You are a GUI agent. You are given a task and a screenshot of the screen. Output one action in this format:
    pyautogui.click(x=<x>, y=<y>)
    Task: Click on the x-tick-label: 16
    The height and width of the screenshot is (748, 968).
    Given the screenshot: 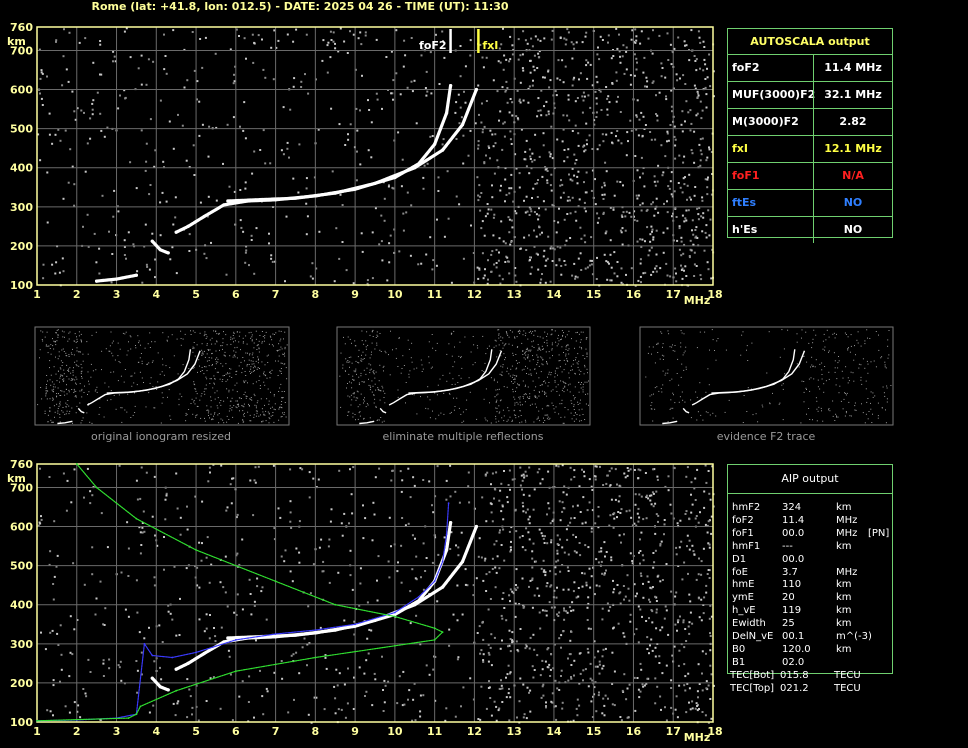 What is the action you would take?
    pyautogui.click(x=634, y=731)
    